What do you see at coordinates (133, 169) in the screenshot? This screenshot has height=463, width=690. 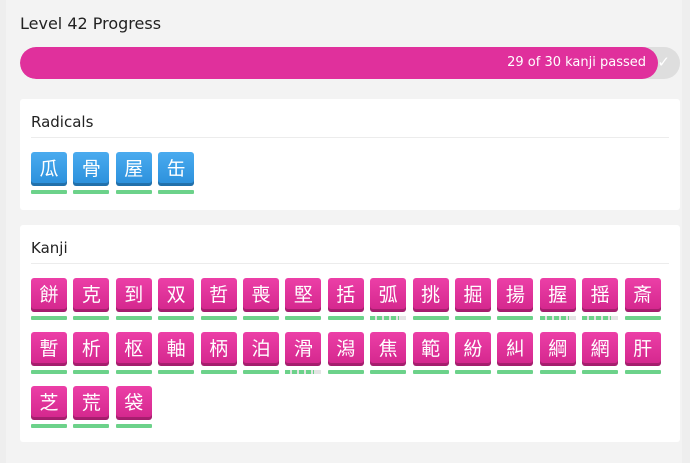 I see `radical-tile: 屋` at bounding box center [133, 169].